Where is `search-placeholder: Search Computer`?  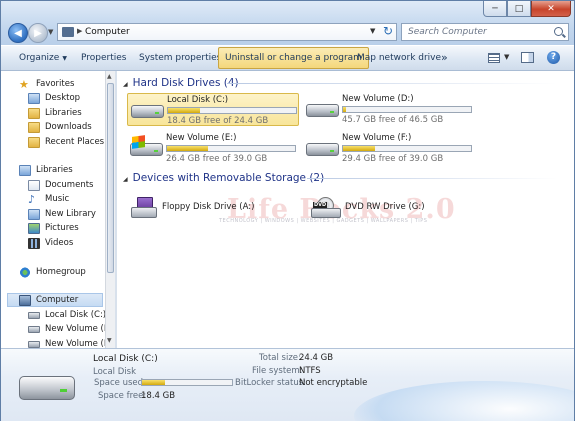 search-placeholder: Search Computer is located at coordinates (447, 32).